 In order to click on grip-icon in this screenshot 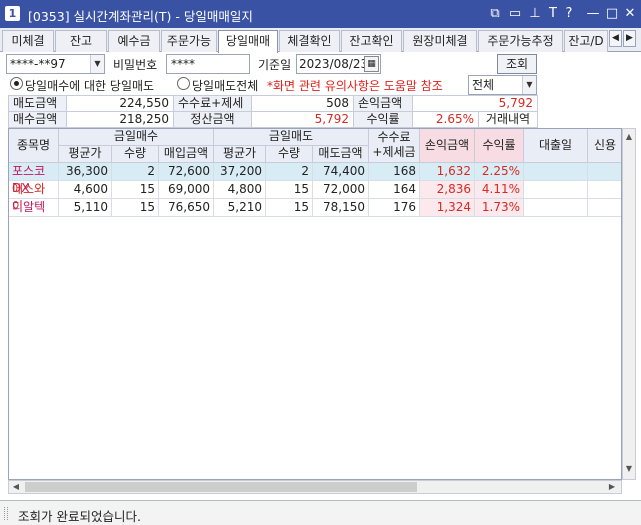, I will do `click(6, 513)`.